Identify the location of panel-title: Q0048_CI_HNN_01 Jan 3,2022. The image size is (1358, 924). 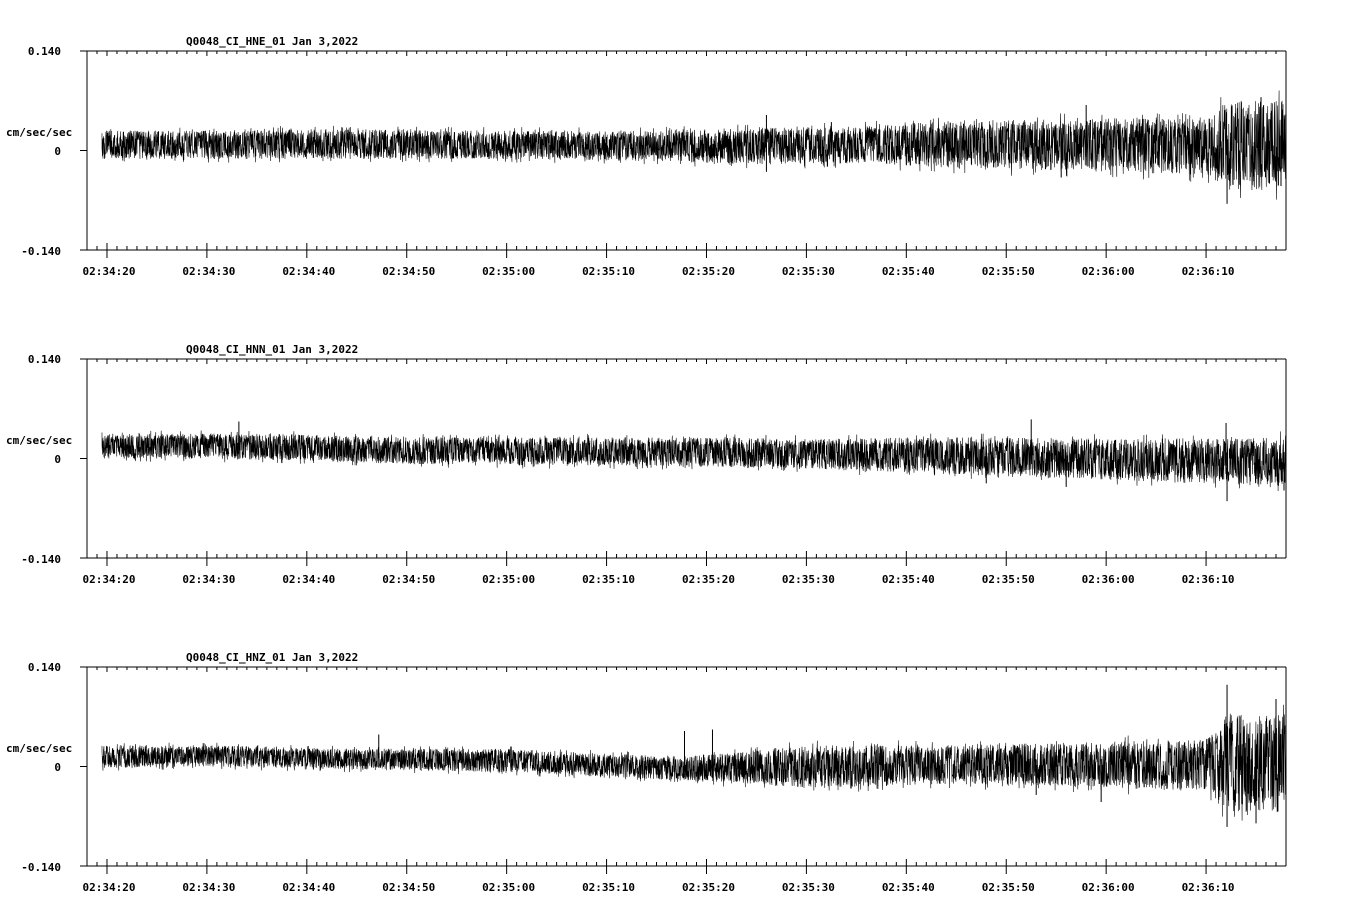
(272, 349).